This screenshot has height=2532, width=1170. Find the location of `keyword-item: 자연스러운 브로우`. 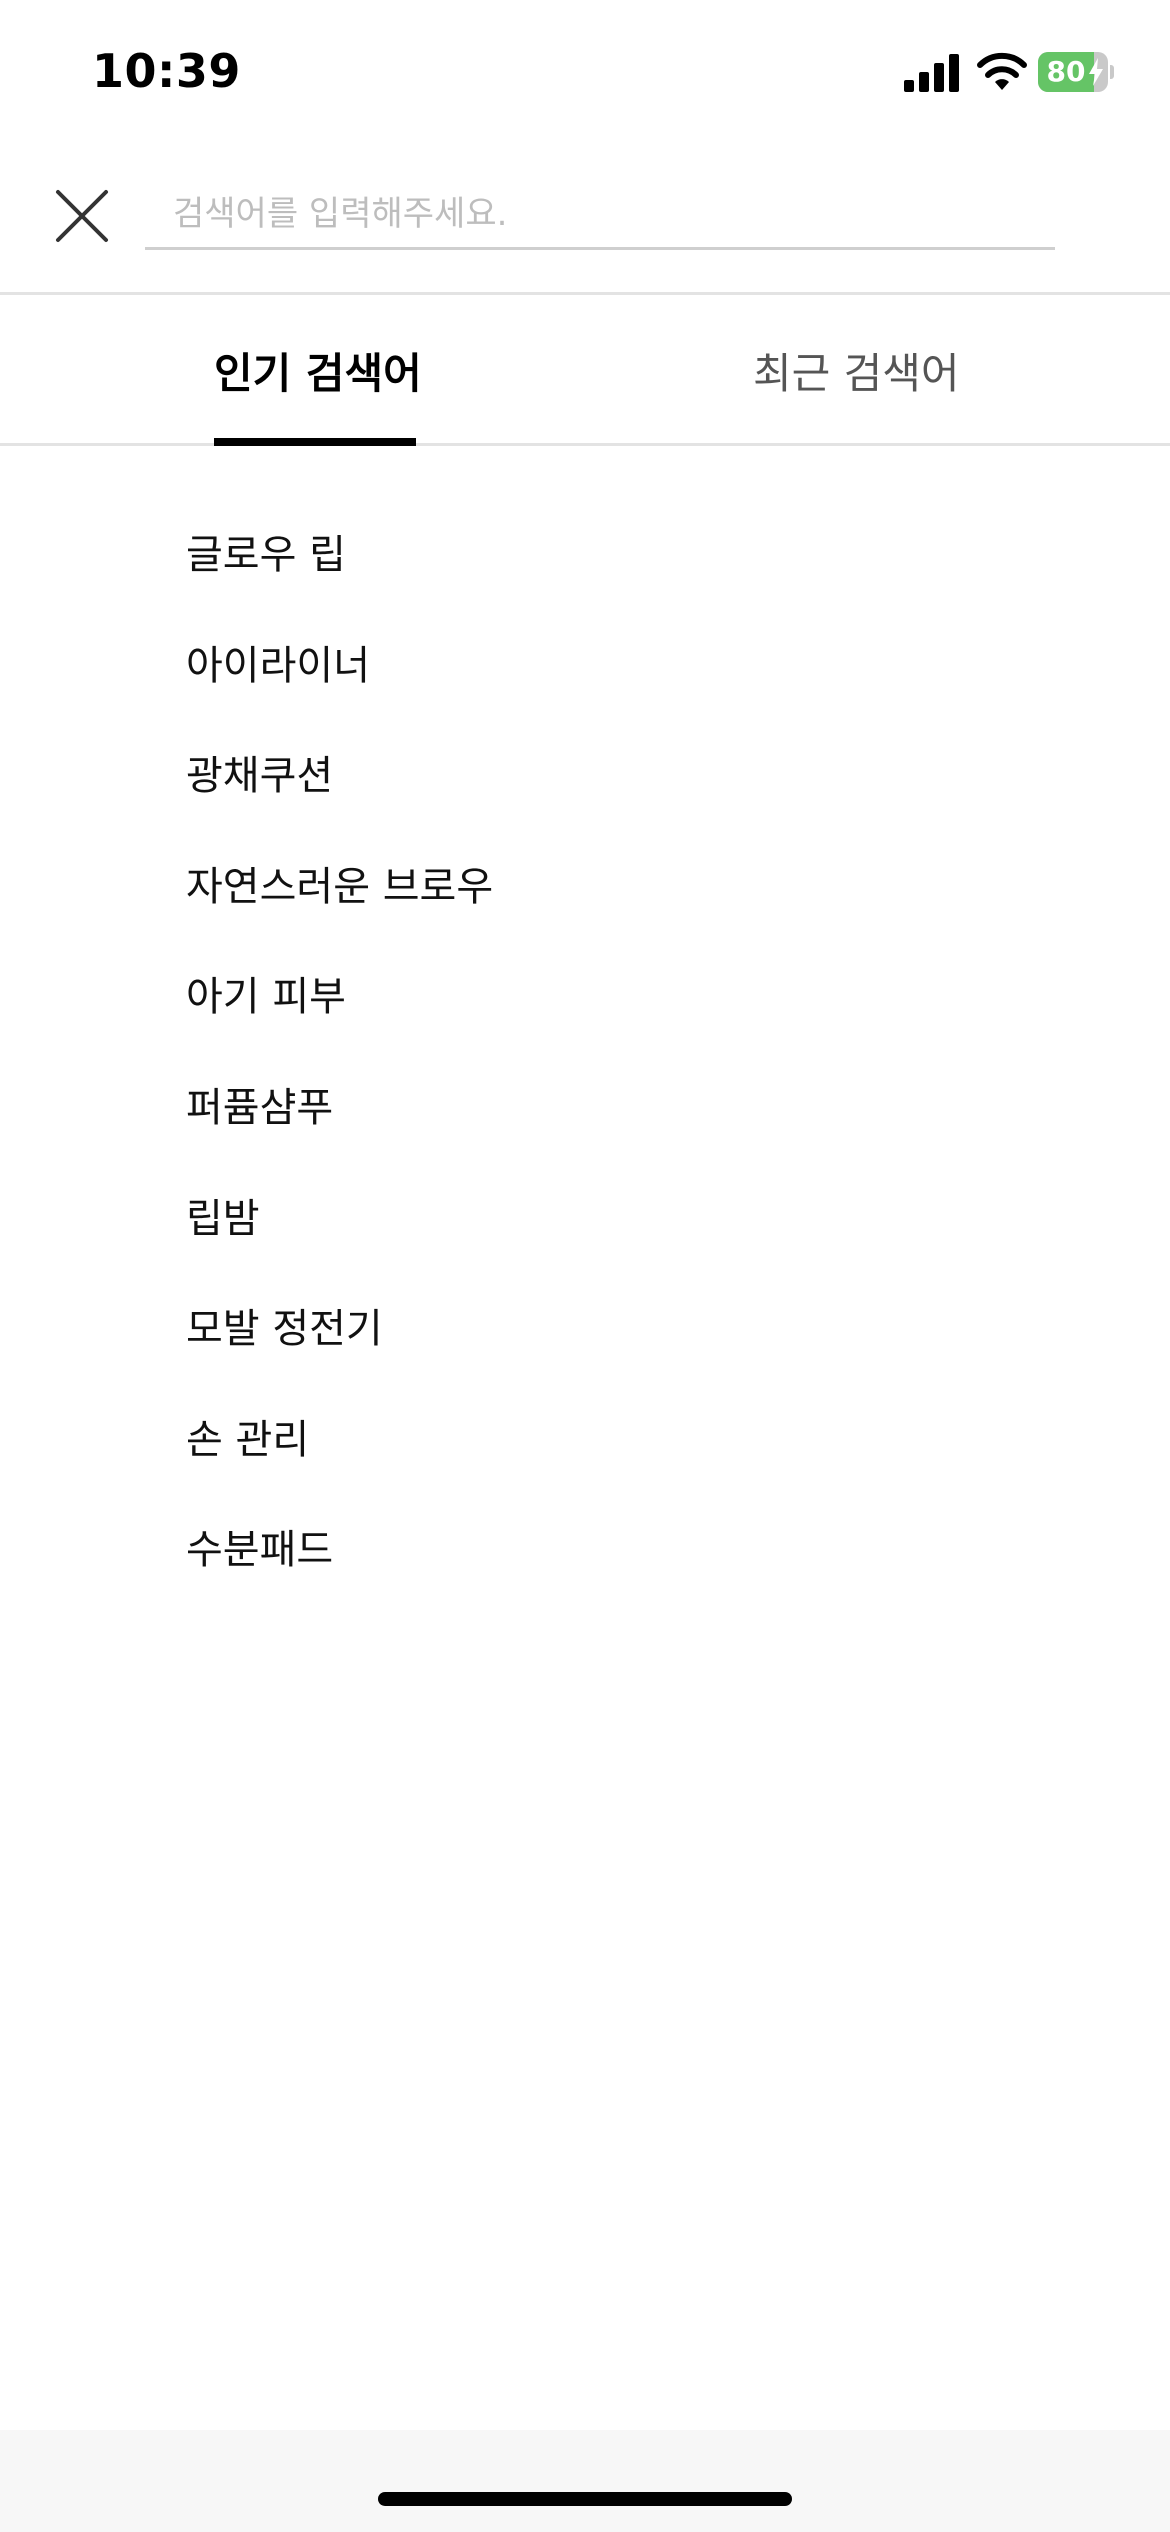

keyword-item: 자연스러운 브로우 is located at coordinates (585, 857).